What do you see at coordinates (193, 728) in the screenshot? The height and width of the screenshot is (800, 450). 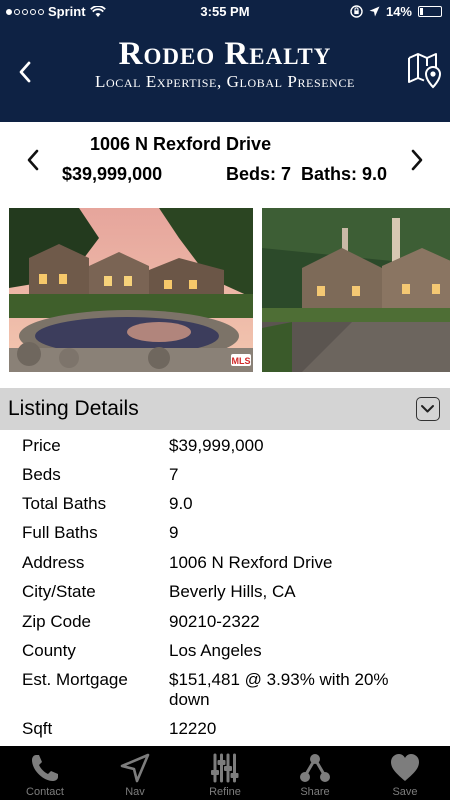 I see `detail-value: 12220` at bounding box center [193, 728].